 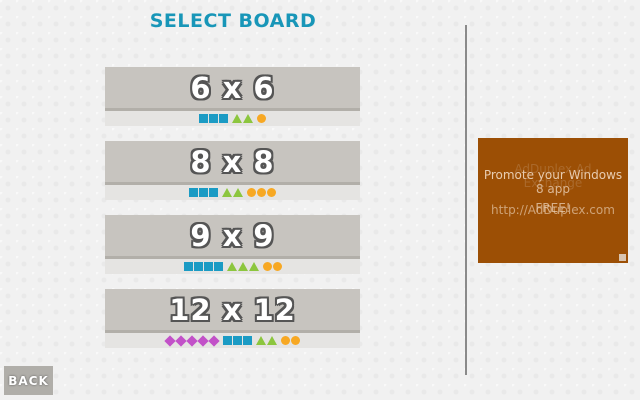 What do you see at coordinates (622, 257) in the screenshot?
I see `ad-info-icon` at bounding box center [622, 257].